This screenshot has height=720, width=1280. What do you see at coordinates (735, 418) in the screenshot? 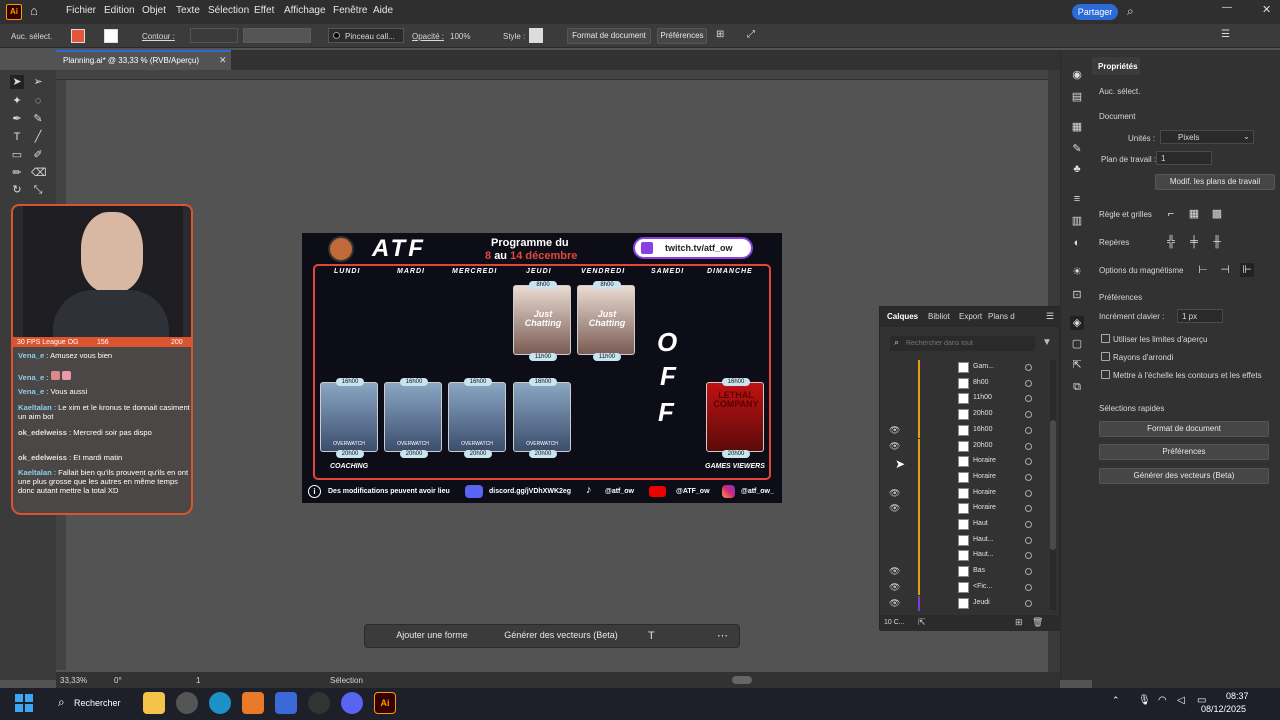
I see `card-dimanche-lethal: 16h00 LETHAL COMPANY 20h00` at bounding box center [735, 418].